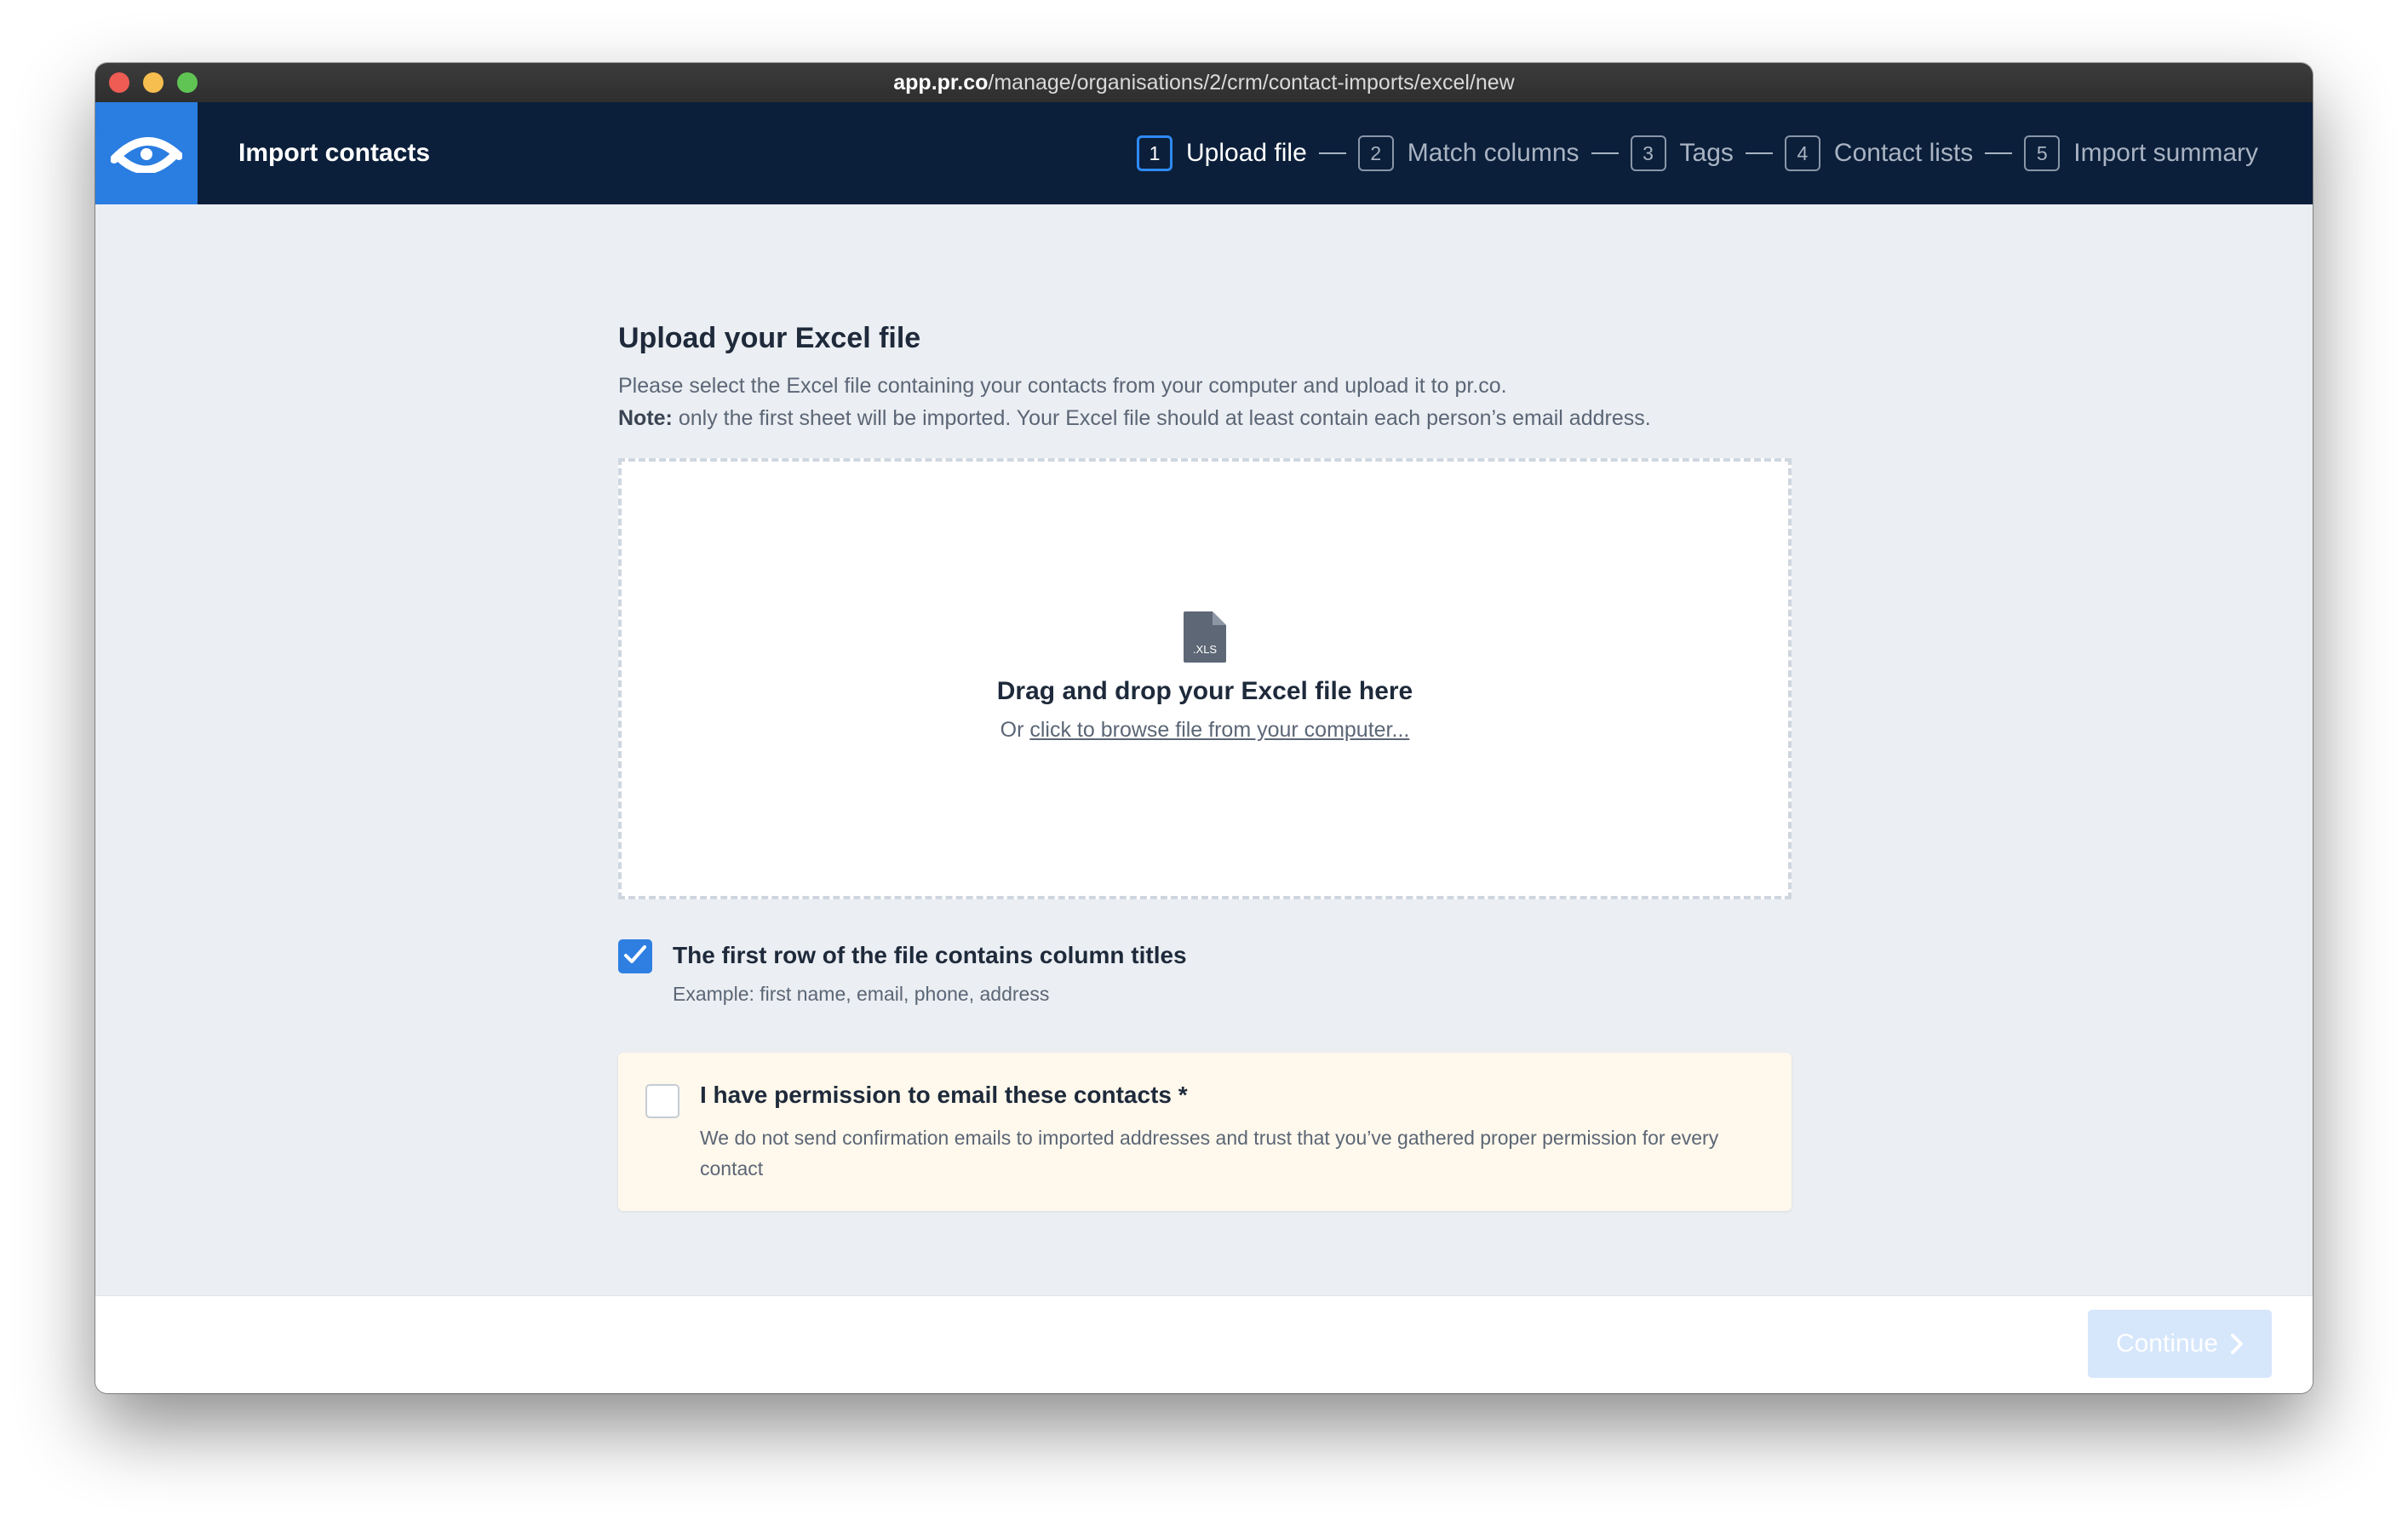 Image resolution: width=2408 pixels, height=1521 pixels. What do you see at coordinates (2042, 153) in the screenshot?
I see `step-number: 5` at bounding box center [2042, 153].